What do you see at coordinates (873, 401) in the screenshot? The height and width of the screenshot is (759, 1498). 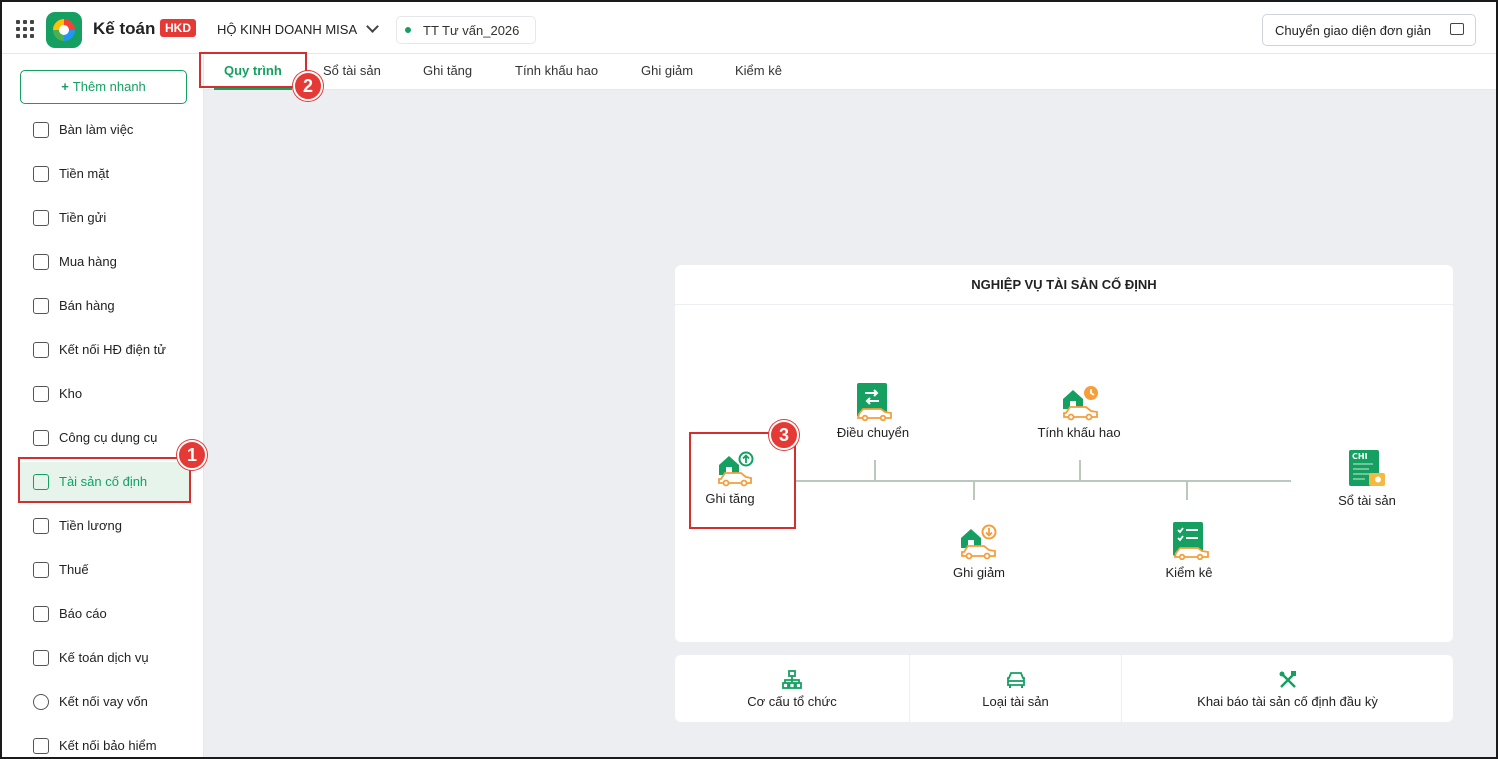 I see `asset-transfer-icon` at bounding box center [873, 401].